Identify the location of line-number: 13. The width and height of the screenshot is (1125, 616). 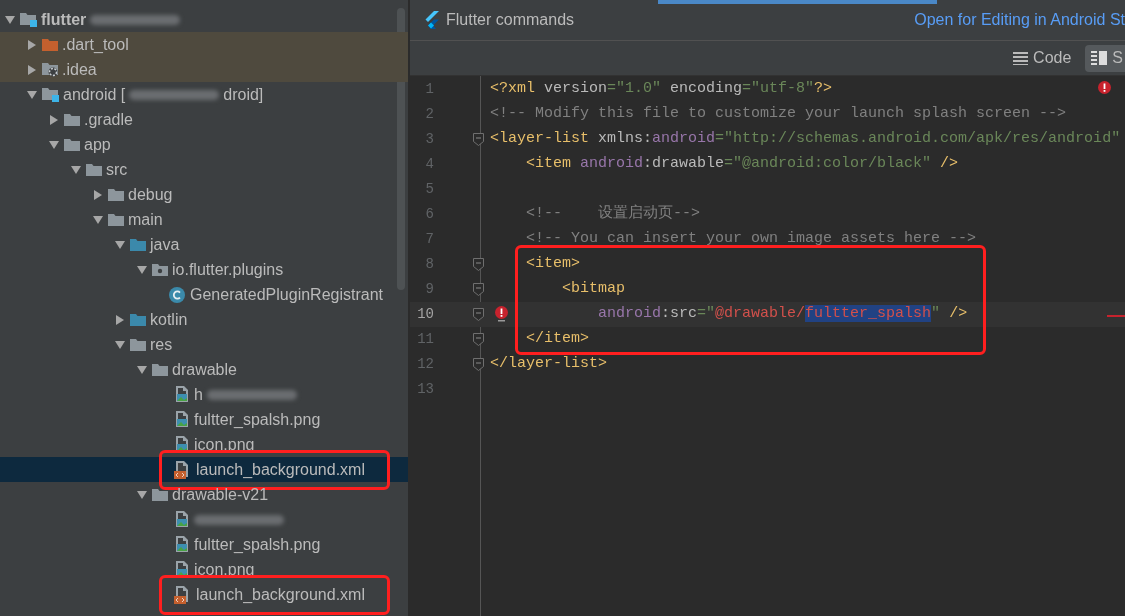
(425, 389).